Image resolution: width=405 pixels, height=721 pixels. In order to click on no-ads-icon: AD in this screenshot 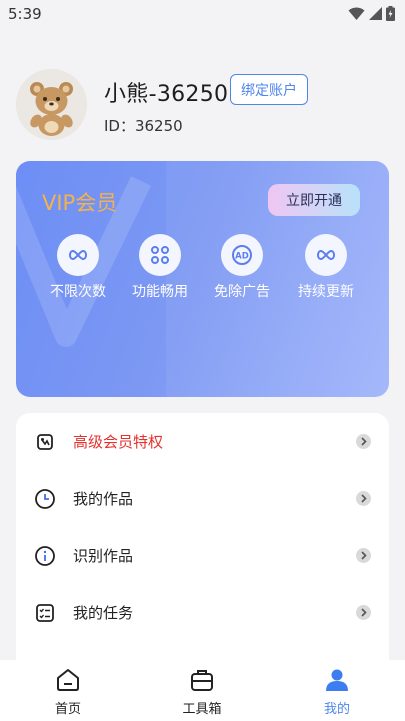, I will do `click(242, 255)`.